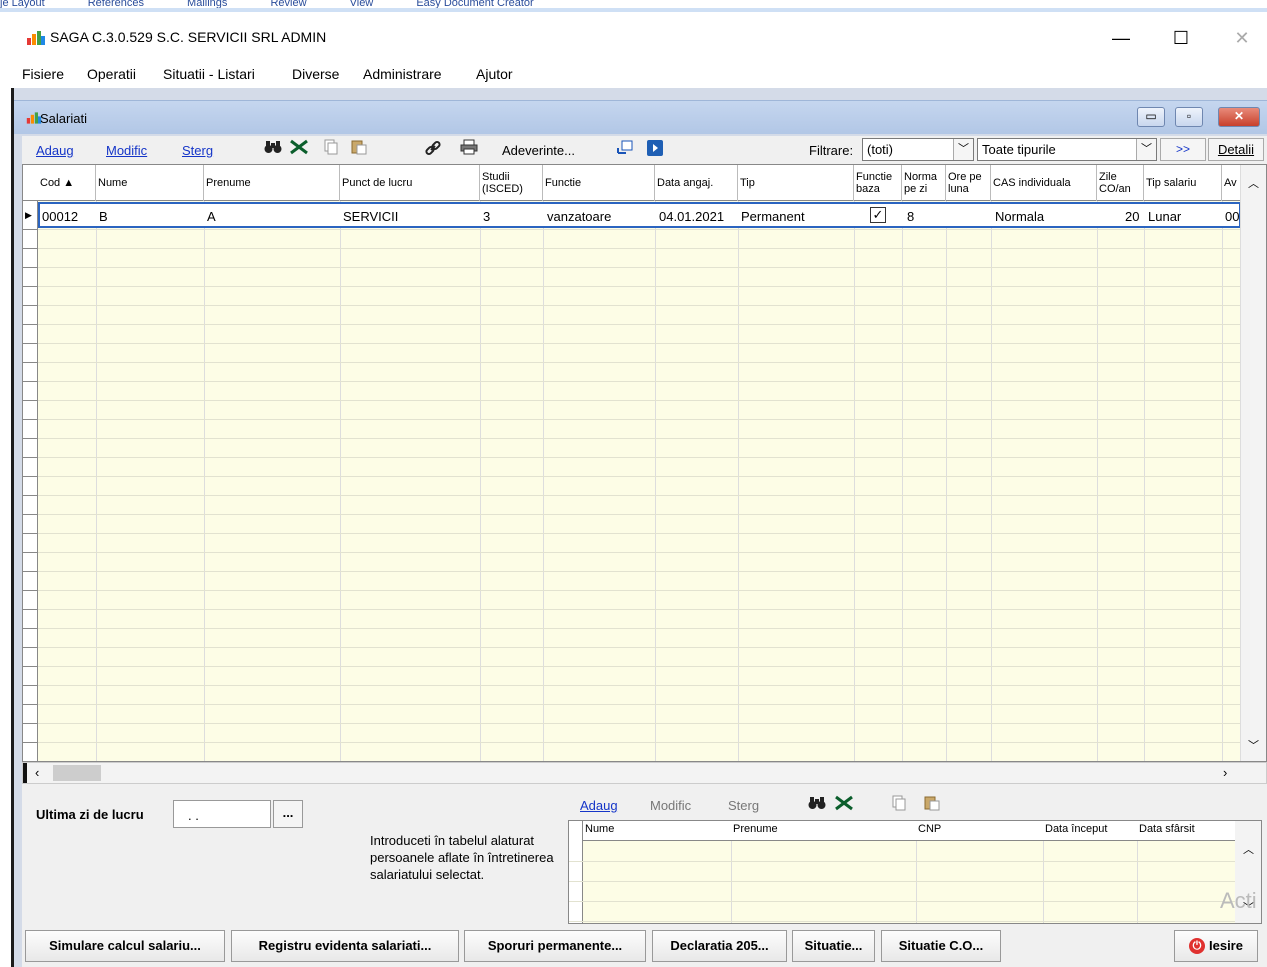 Image resolution: width=1267 pixels, height=967 pixels. Describe the element at coordinates (1165, 216) in the screenshot. I see `cell-tip-salariu: Lunar` at that location.